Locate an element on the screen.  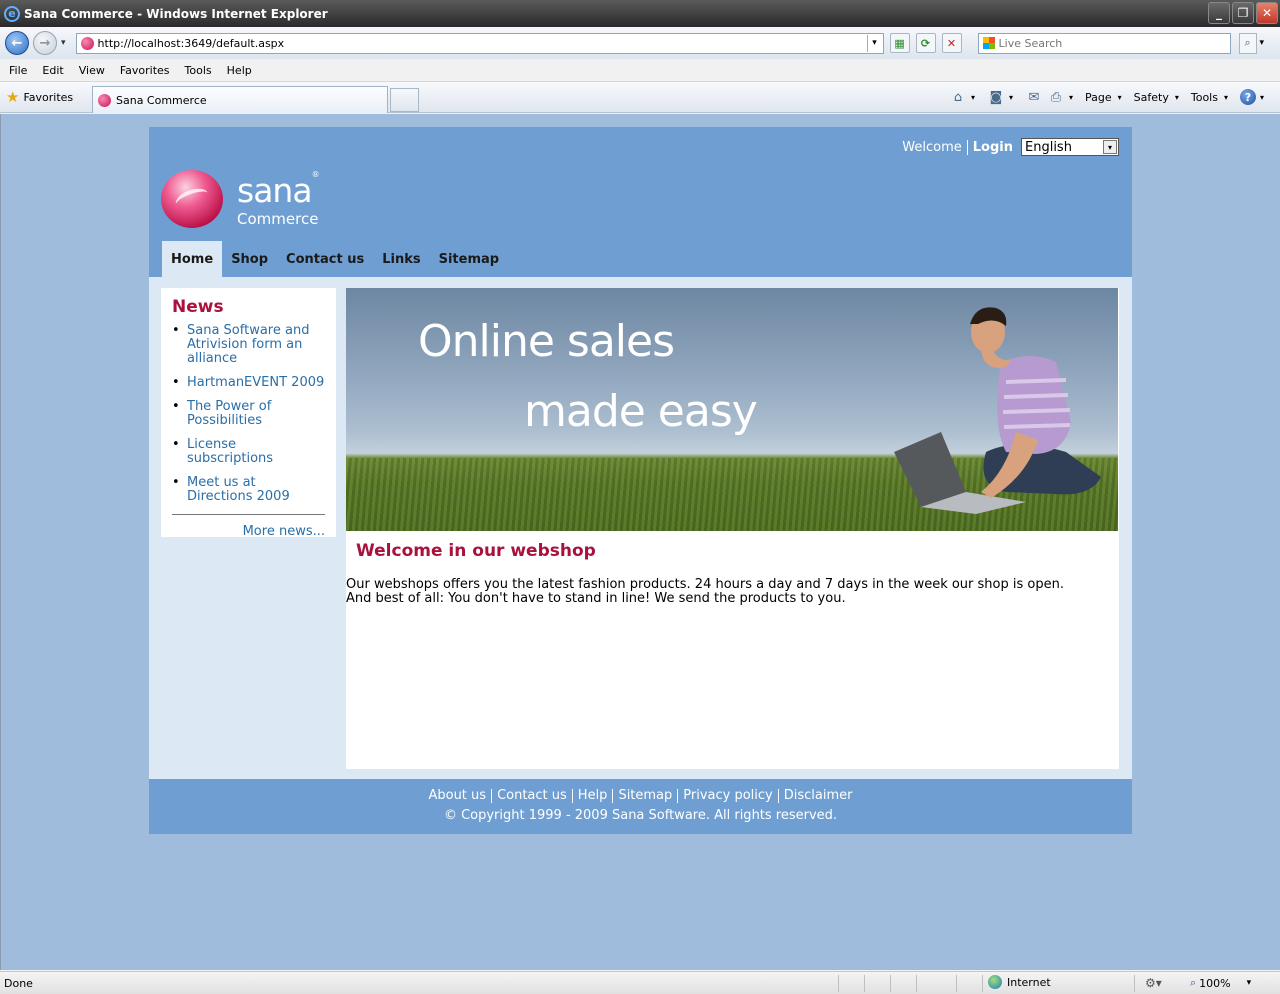
help-dropdown: ▾ is located at coordinates (1262, 97).